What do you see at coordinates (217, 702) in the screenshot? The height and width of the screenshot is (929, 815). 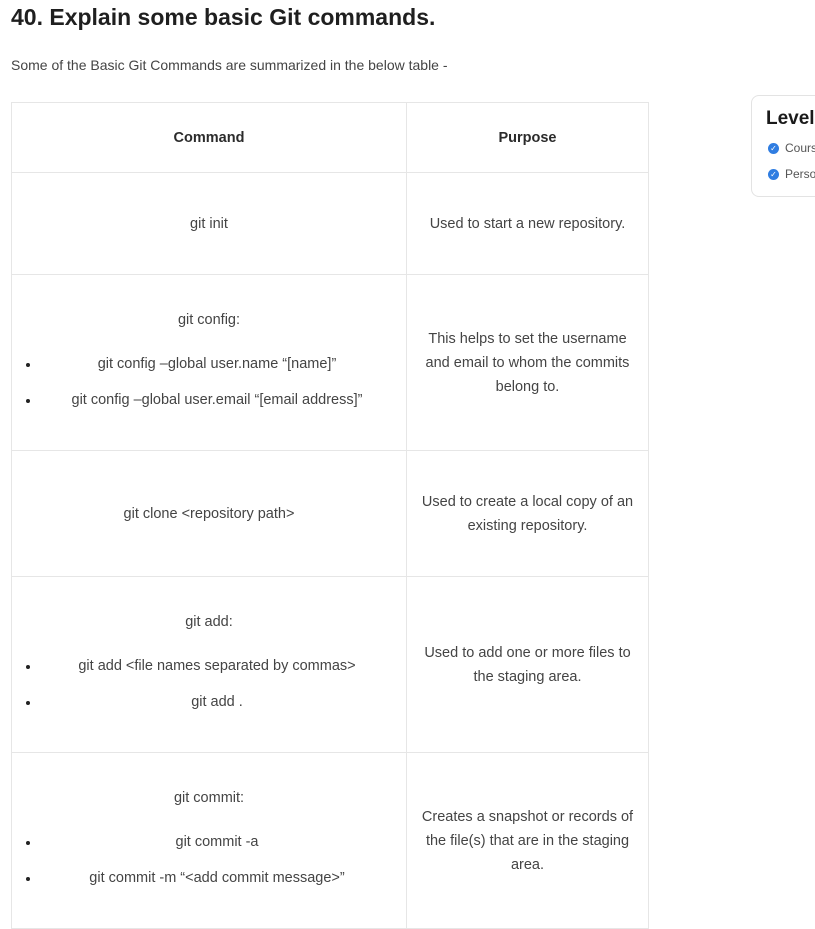 I see `list-item: git add .` at bounding box center [217, 702].